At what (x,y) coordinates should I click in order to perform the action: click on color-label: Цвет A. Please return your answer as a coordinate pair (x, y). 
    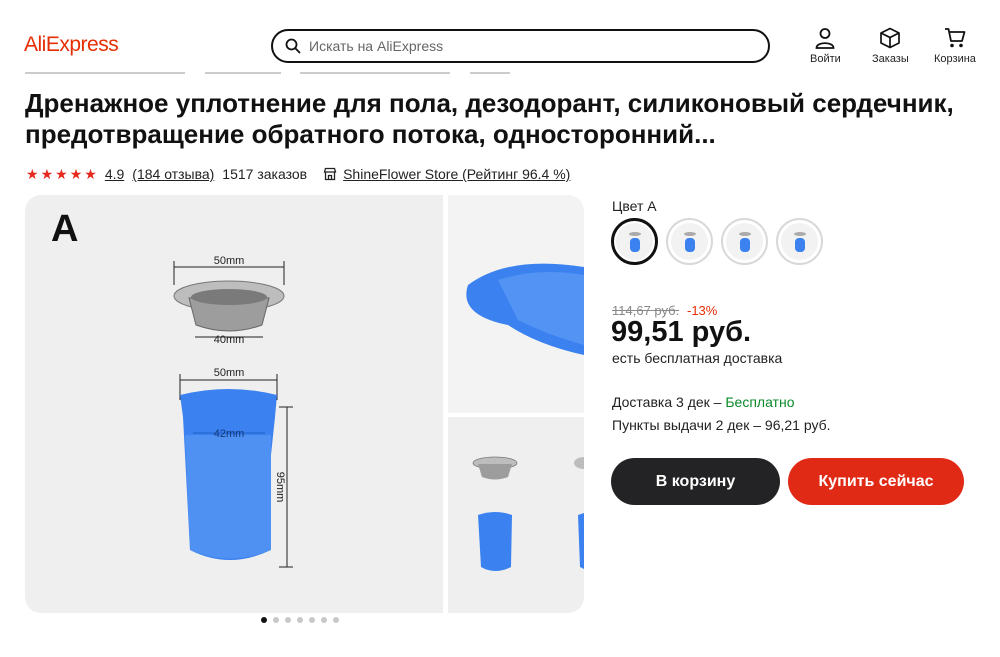
    Looking at the image, I should click on (634, 206).